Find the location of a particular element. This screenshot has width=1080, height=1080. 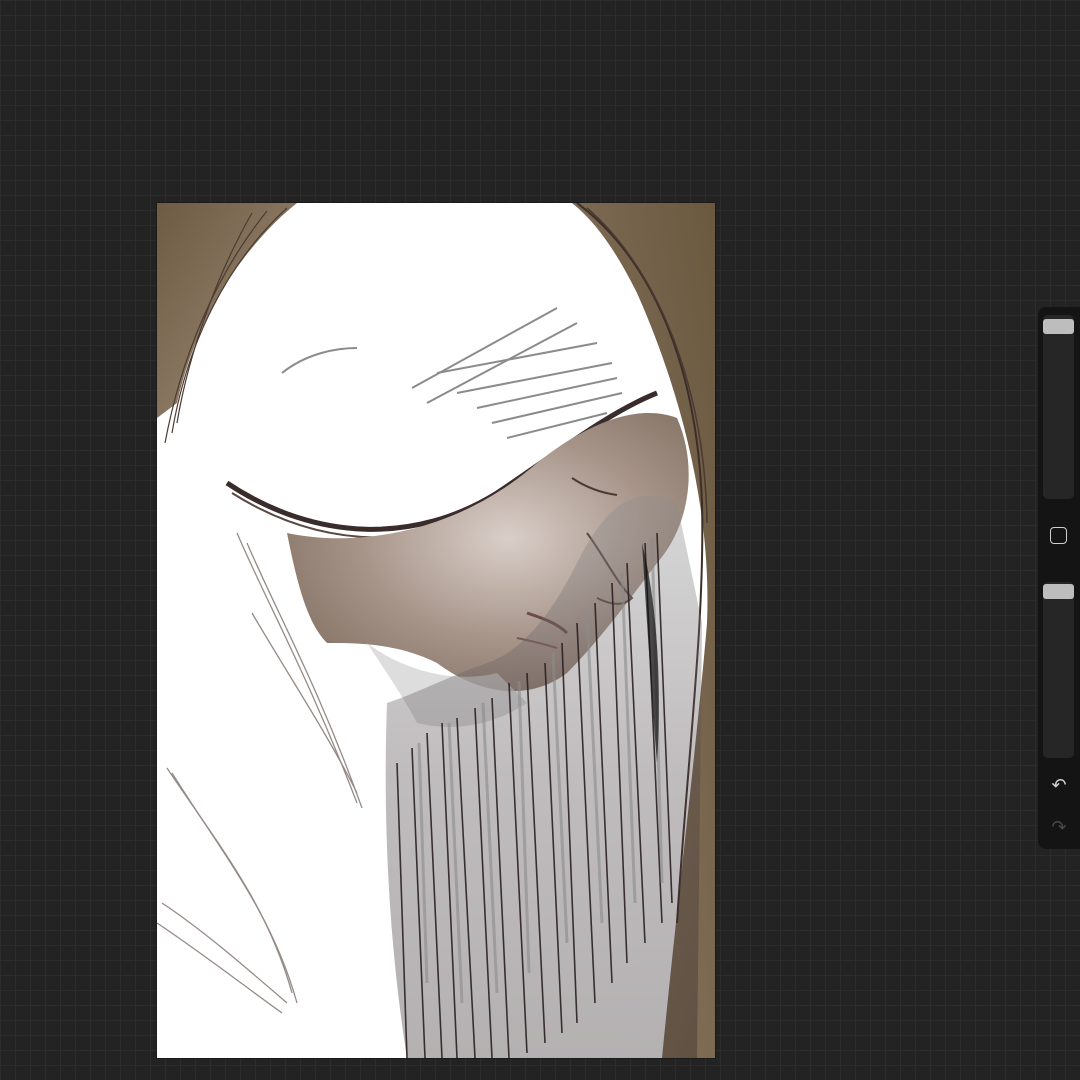

brush-size-slider is located at coordinates (1058, 407).